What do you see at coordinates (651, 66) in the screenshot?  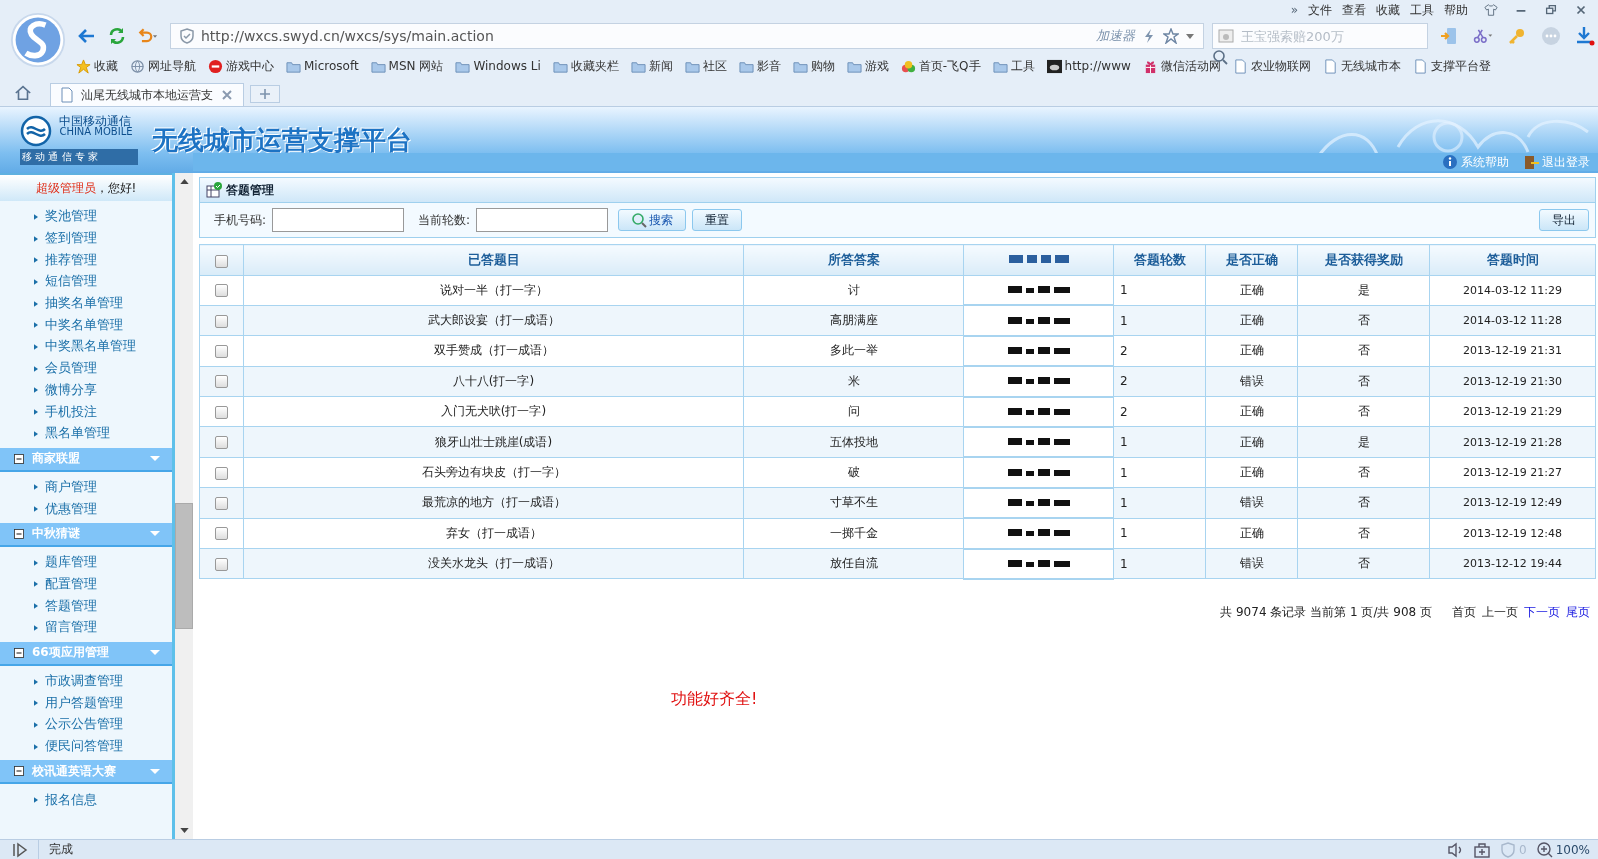 I see `bookmark-item: 新闻` at bounding box center [651, 66].